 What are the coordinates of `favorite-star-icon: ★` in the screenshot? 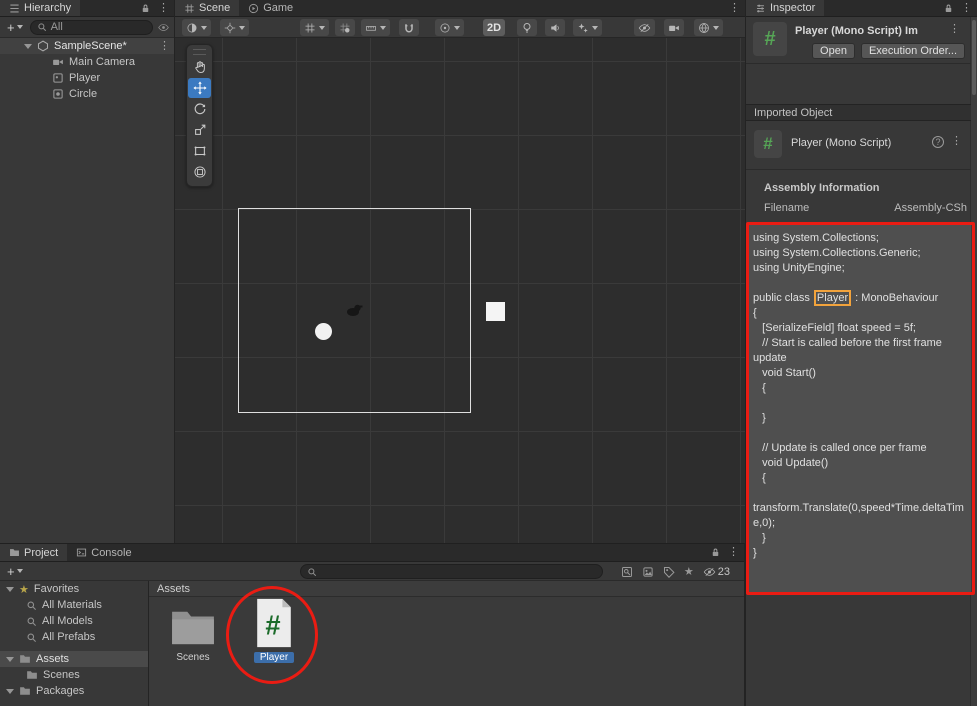 It's located at (689, 571).